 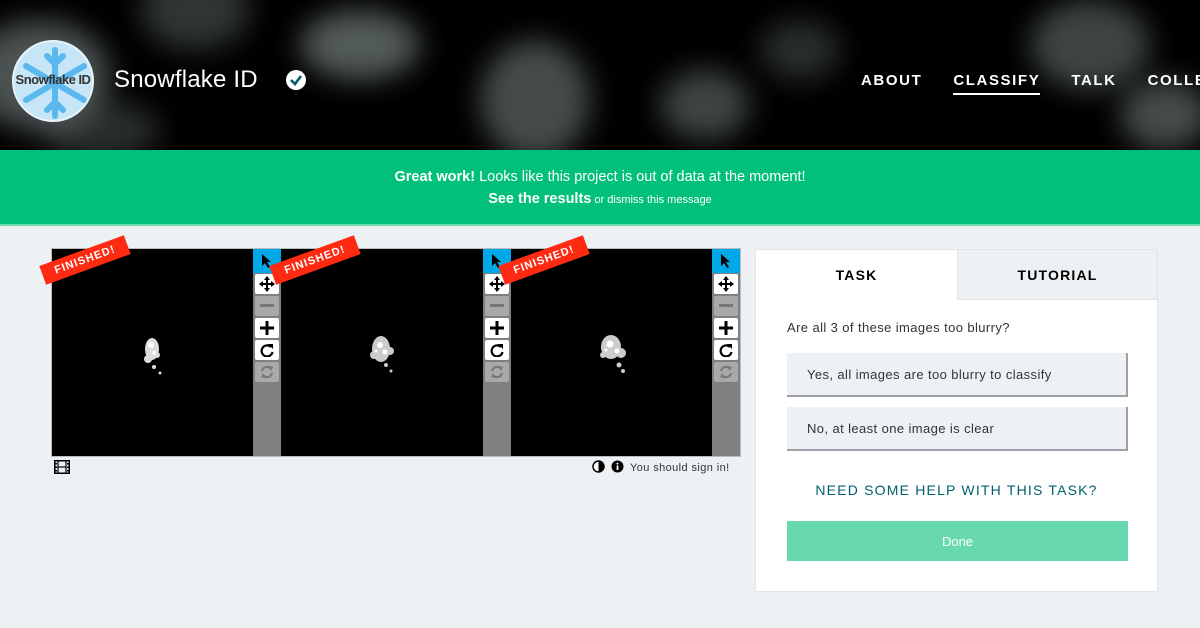 I want to click on nav-about: ABOUT, so click(x=891, y=83).